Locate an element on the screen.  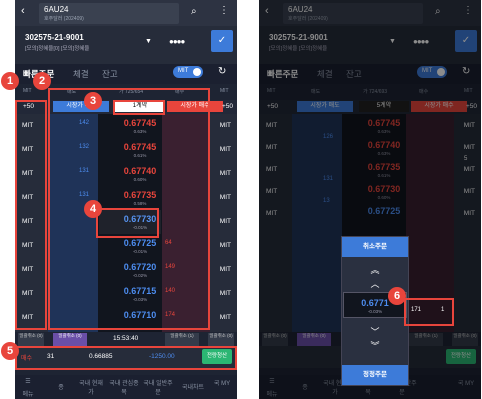
badge-6: 6 is located at coordinates (397, 296).